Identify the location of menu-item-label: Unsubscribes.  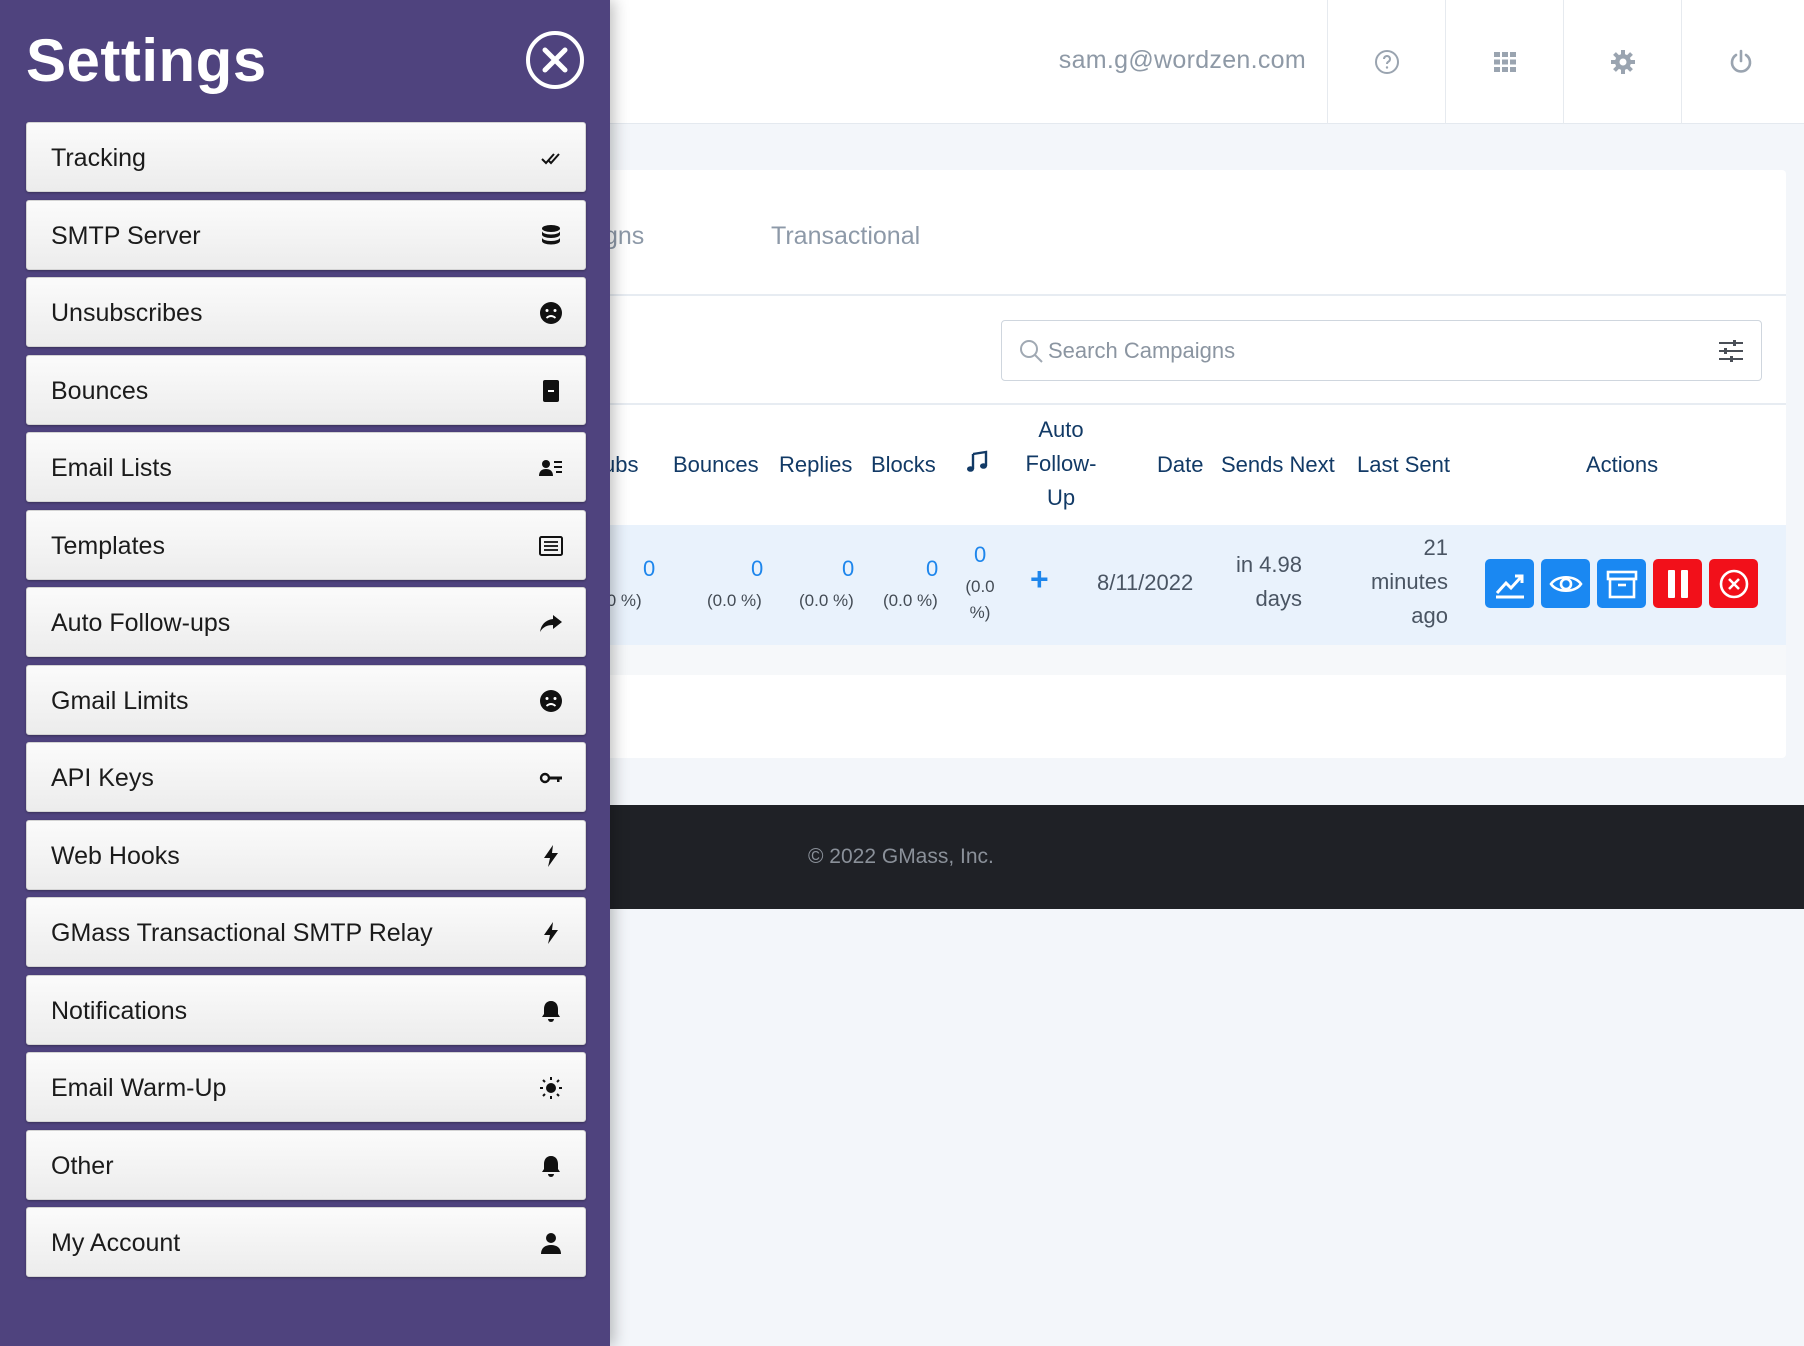
(127, 313).